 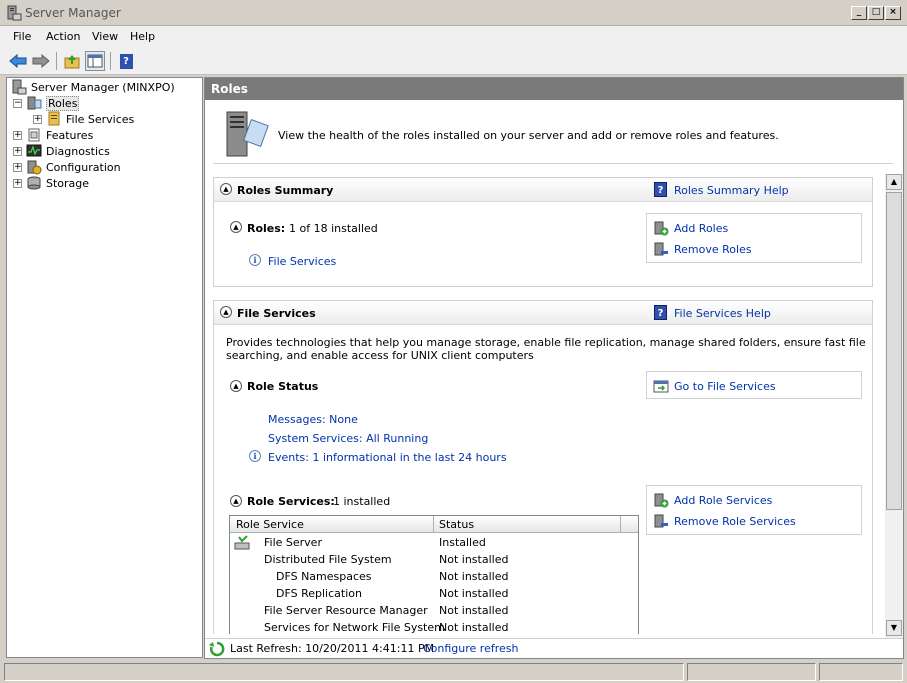 I want to click on file-services-help-link: File Services Help, so click(x=722, y=313).